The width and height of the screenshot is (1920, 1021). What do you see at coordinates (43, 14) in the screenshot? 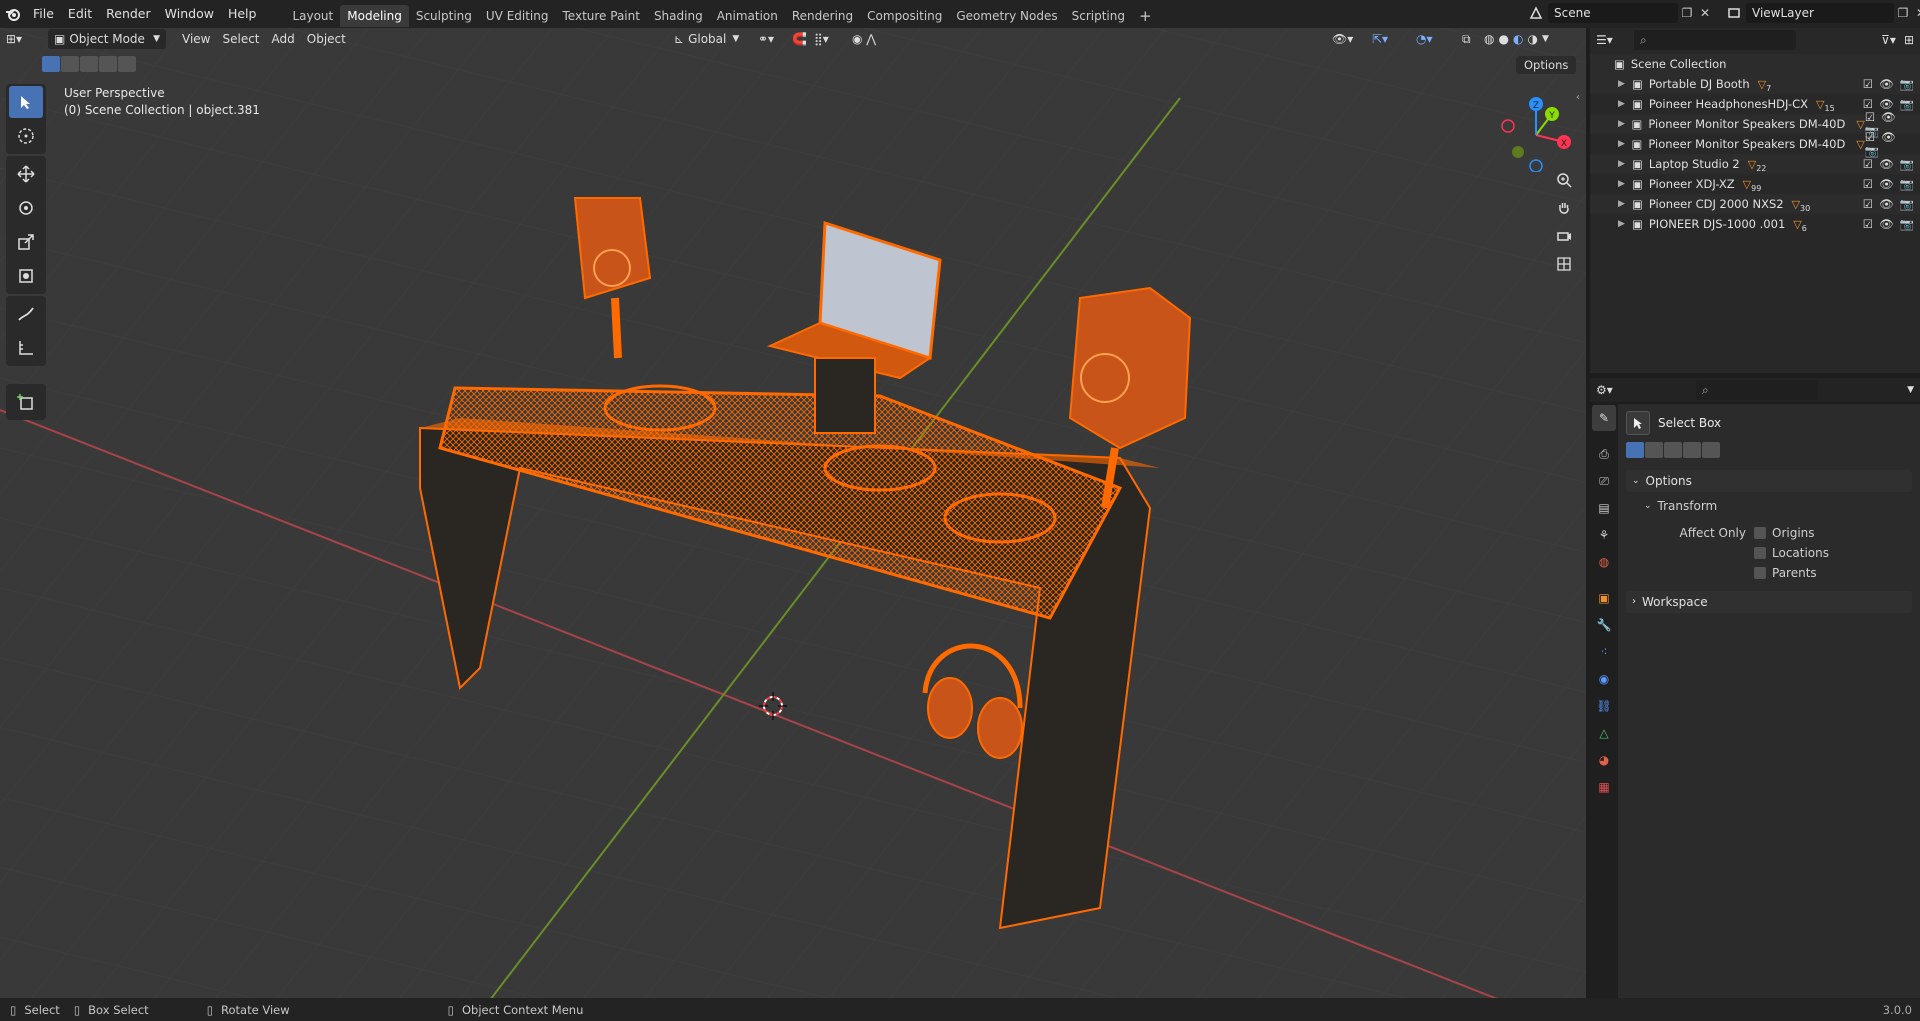
I see `menu-file: File` at bounding box center [43, 14].